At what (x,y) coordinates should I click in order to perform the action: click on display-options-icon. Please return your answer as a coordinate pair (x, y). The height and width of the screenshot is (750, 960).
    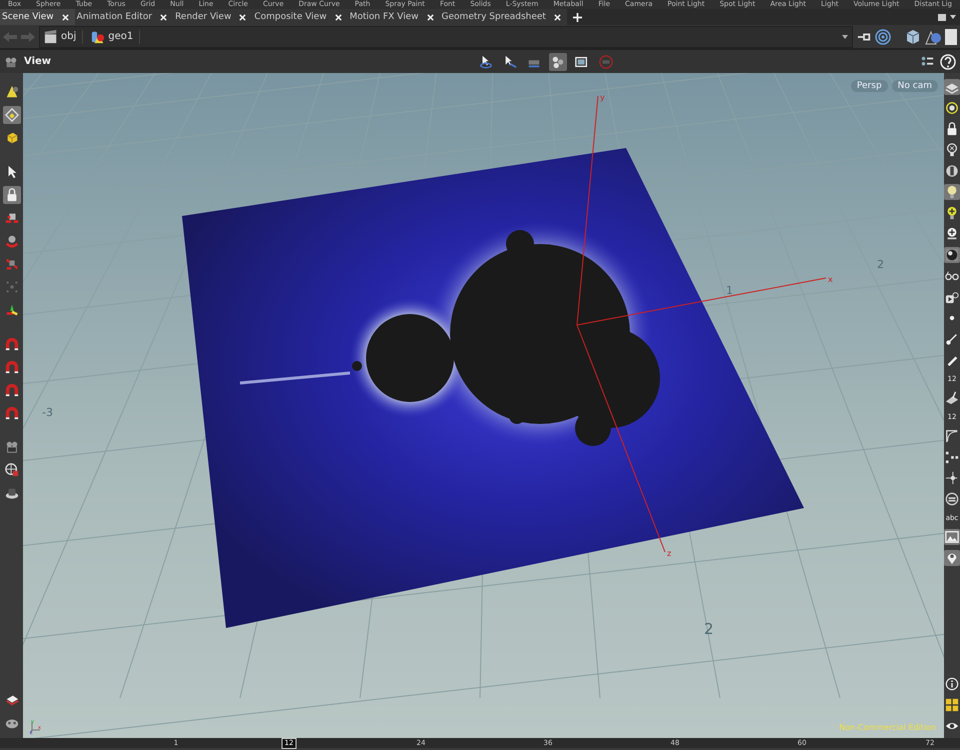
    Looking at the image, I should click on (927, 61).